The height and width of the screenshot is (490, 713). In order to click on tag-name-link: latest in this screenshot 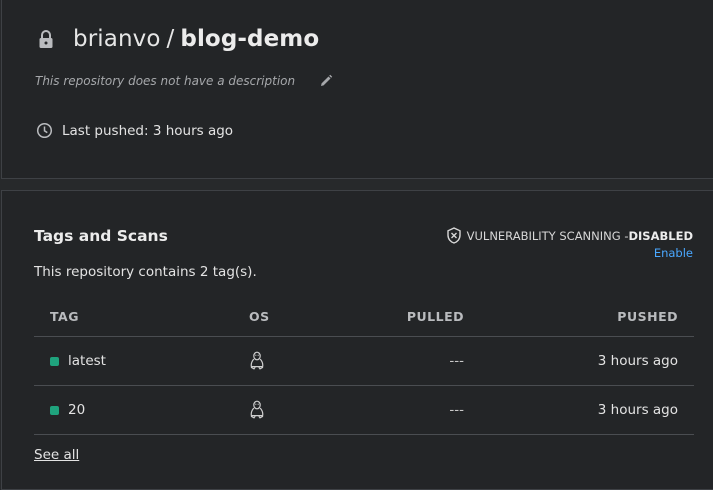, I will do `click(87, 361)`.